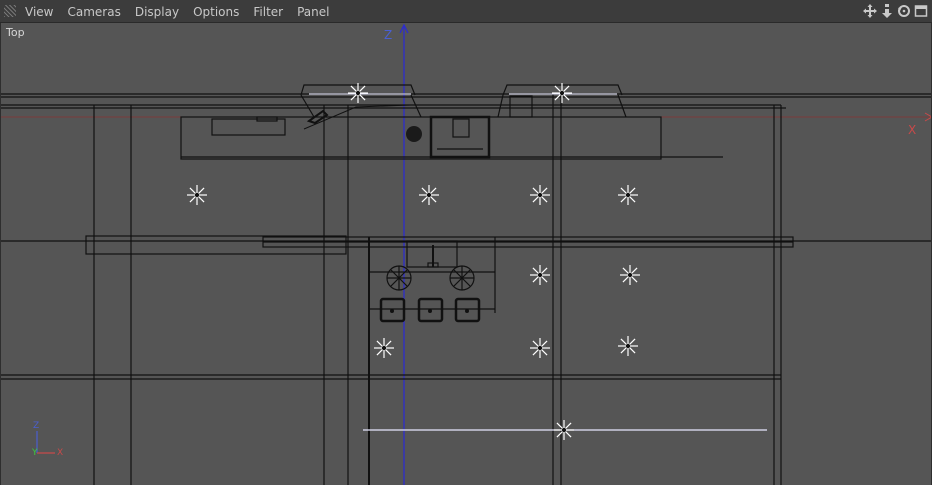 The image size is (932, 485). I want to click on menu-display: Display, so click(157, 11).